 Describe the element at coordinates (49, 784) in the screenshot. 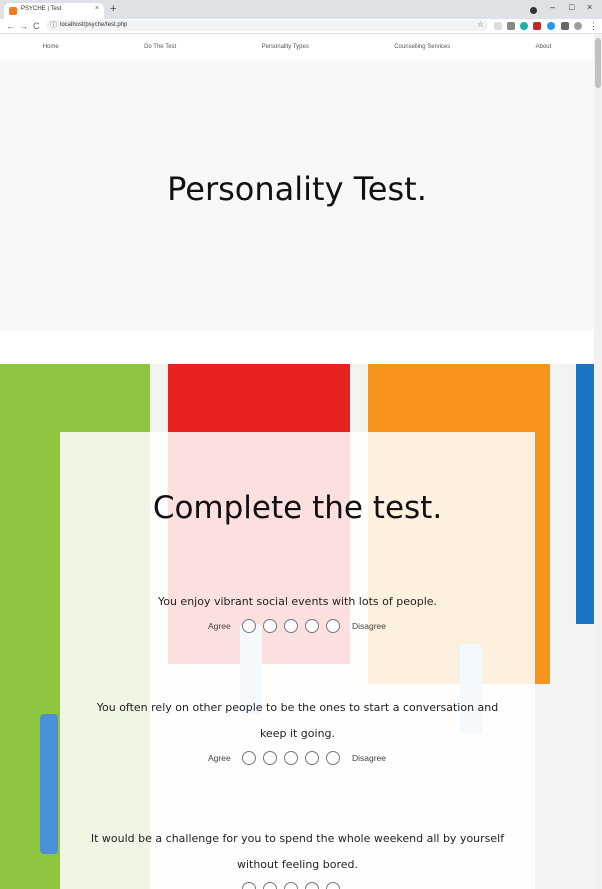

I see `roller-handle` at that location.